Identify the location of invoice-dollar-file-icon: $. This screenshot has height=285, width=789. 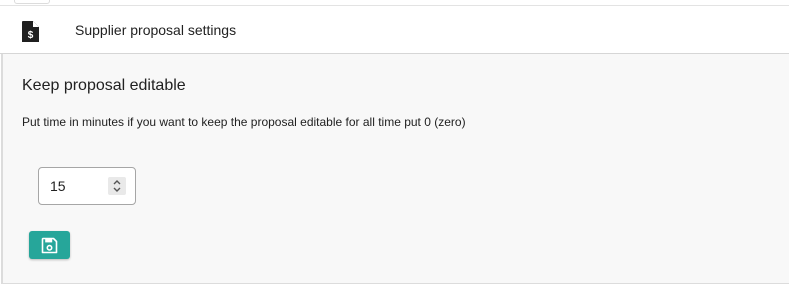
(30, 31).